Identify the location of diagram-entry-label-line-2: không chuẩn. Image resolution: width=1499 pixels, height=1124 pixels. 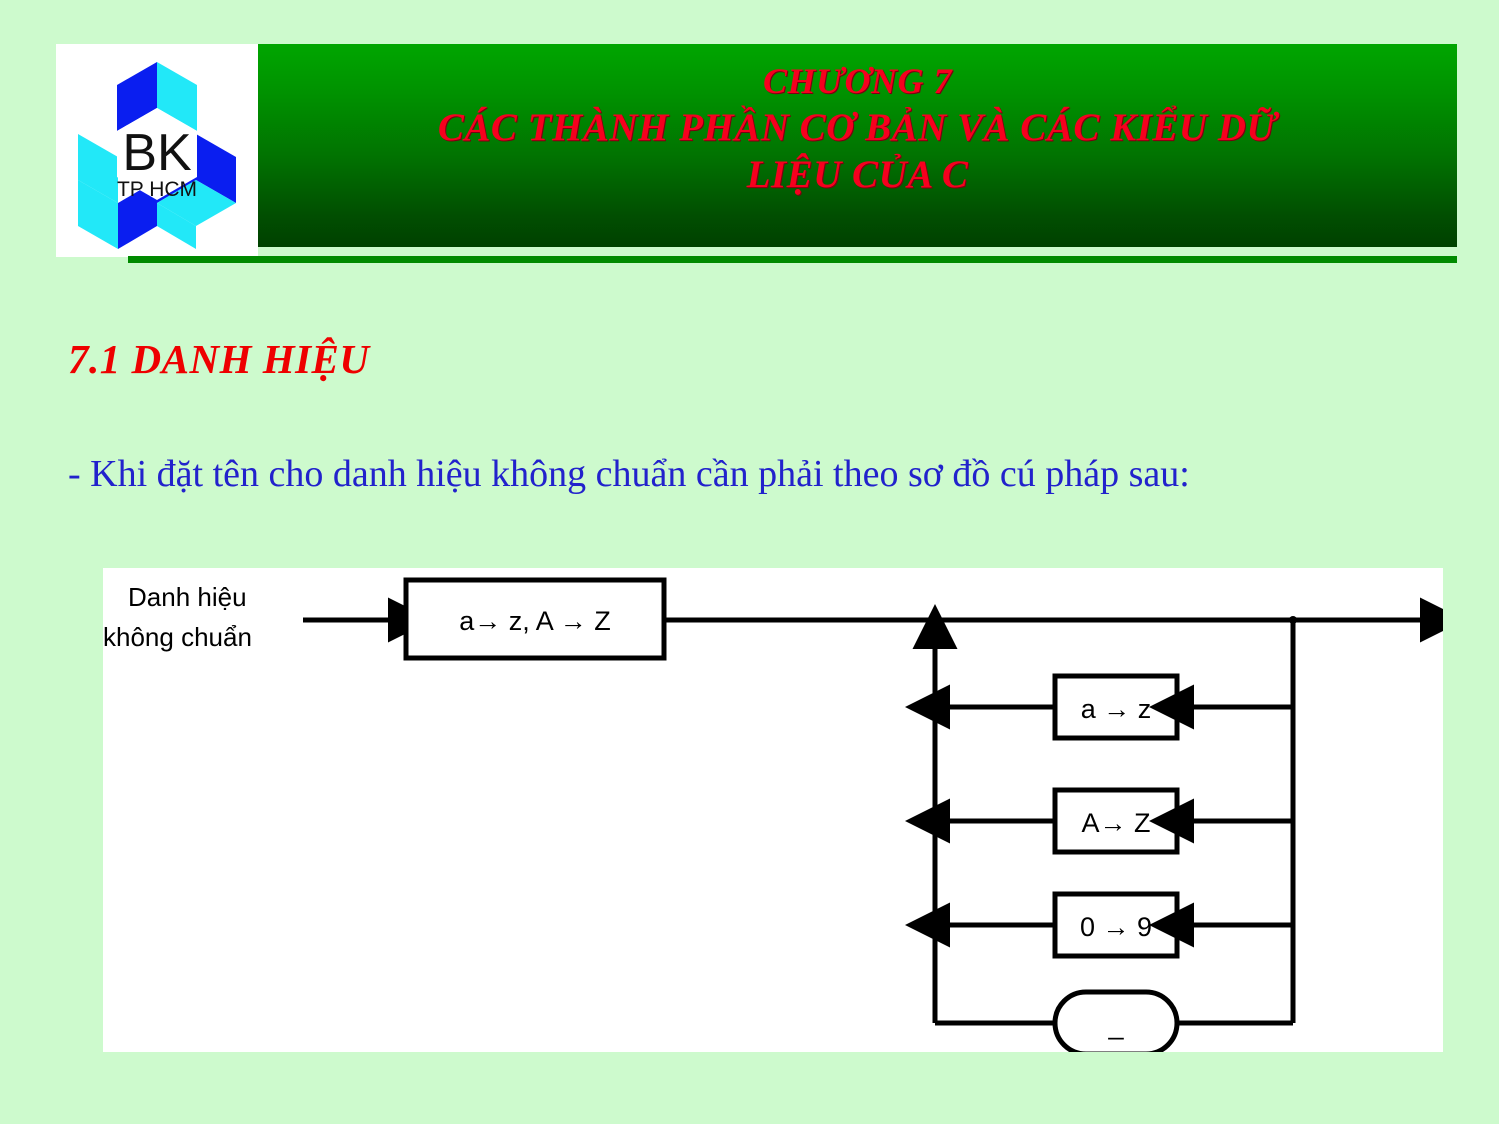
(177, 637).